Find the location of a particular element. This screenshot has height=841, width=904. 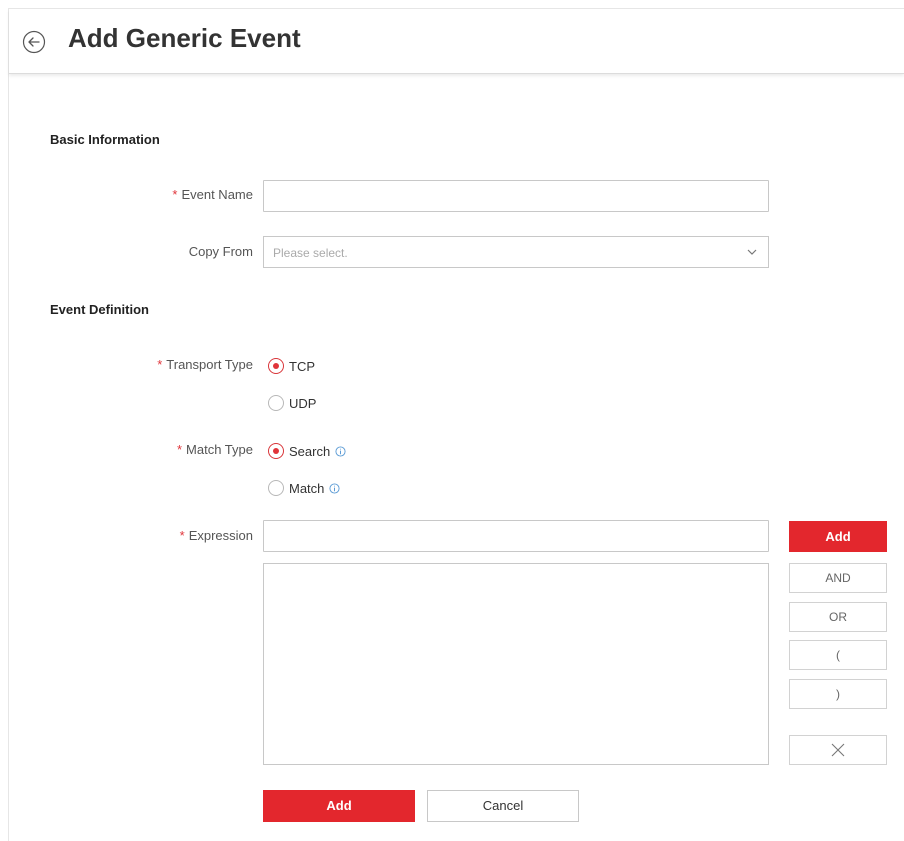

radio-match: Match is located at coordinates (304, 488).